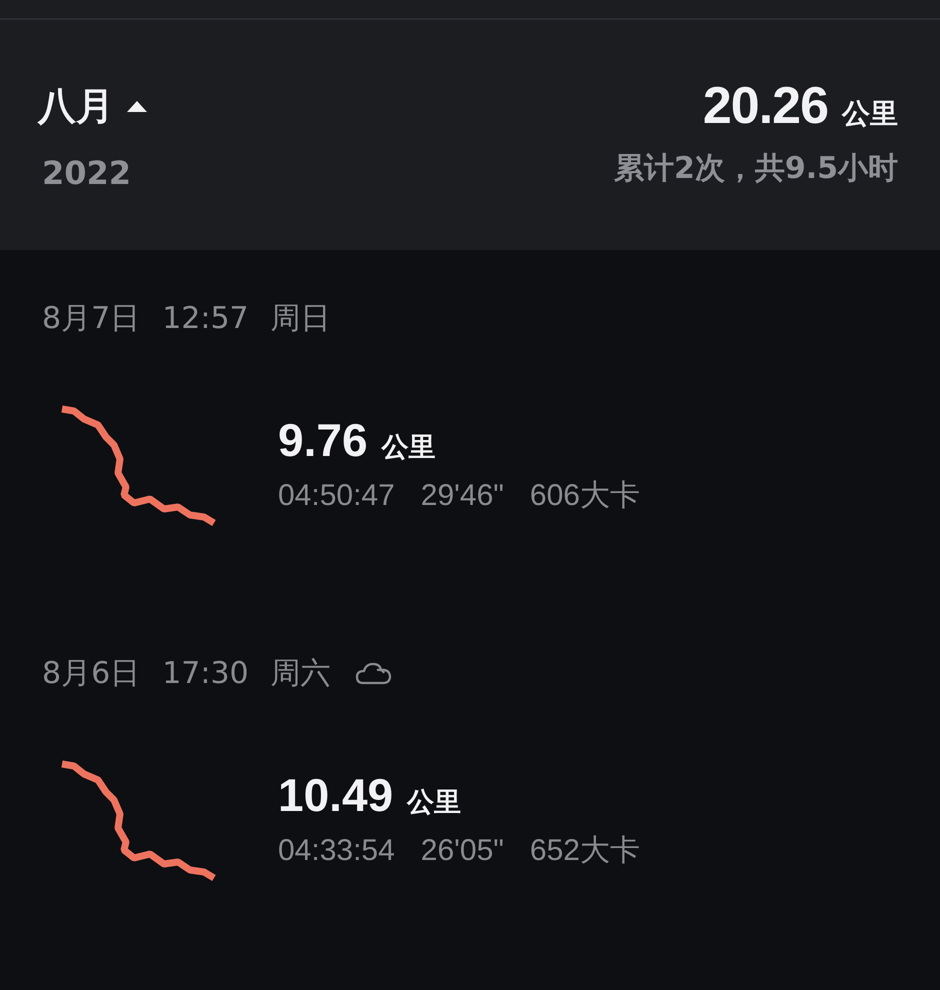 Image resolution: width=940 pixels, height=990 pixels. Describe the element at coordinates (336, 851) in the screenshot. I see `activity-duration: 04:33:54` at that location.